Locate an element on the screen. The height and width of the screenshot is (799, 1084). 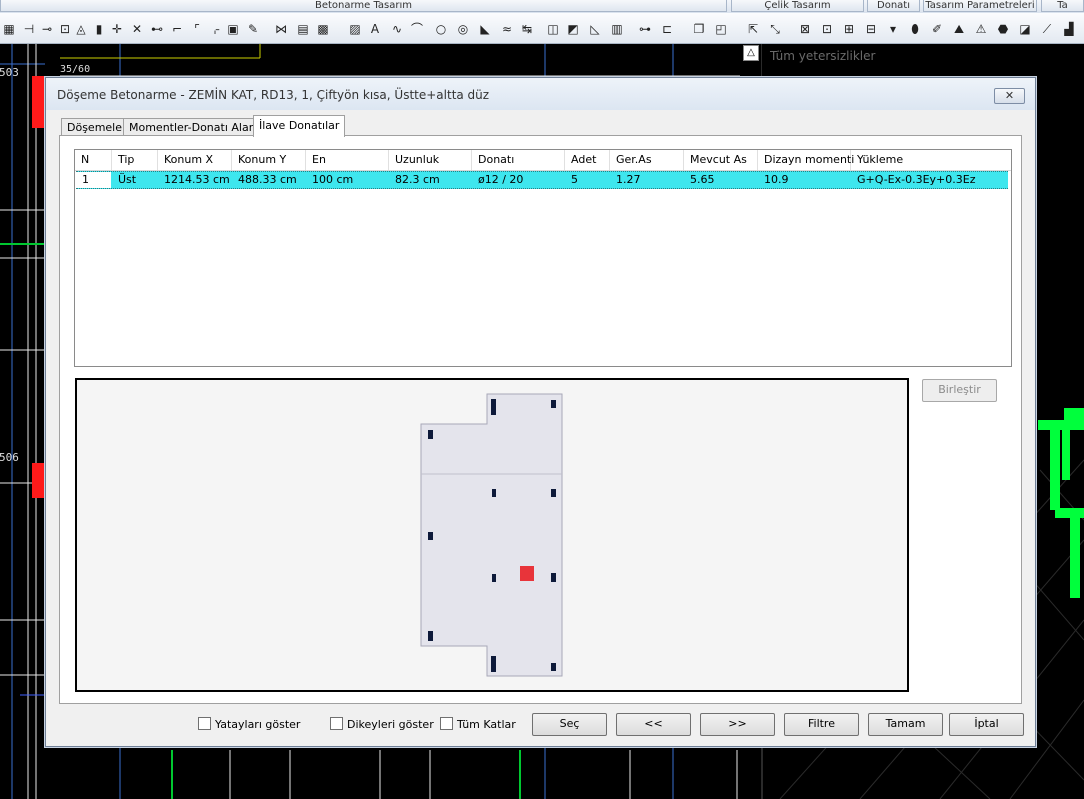
array-icon: ⋈ is located at coordinates (281, 29).